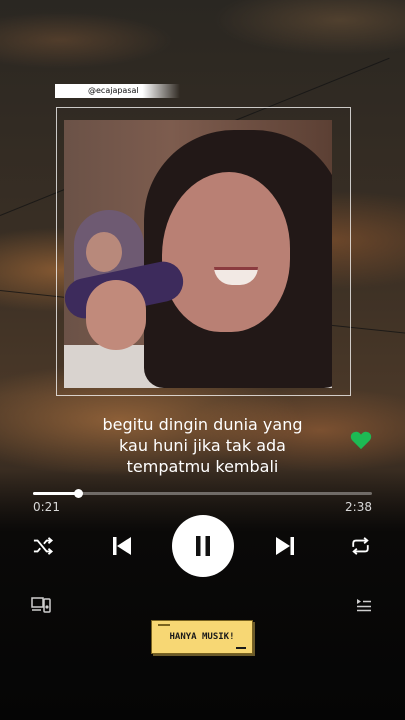 This screenshot has width=405, height=720. What do you see at coordinates (56, 493) in the screenshot?
I see `progress-fill` at bounding box center [56, 493].